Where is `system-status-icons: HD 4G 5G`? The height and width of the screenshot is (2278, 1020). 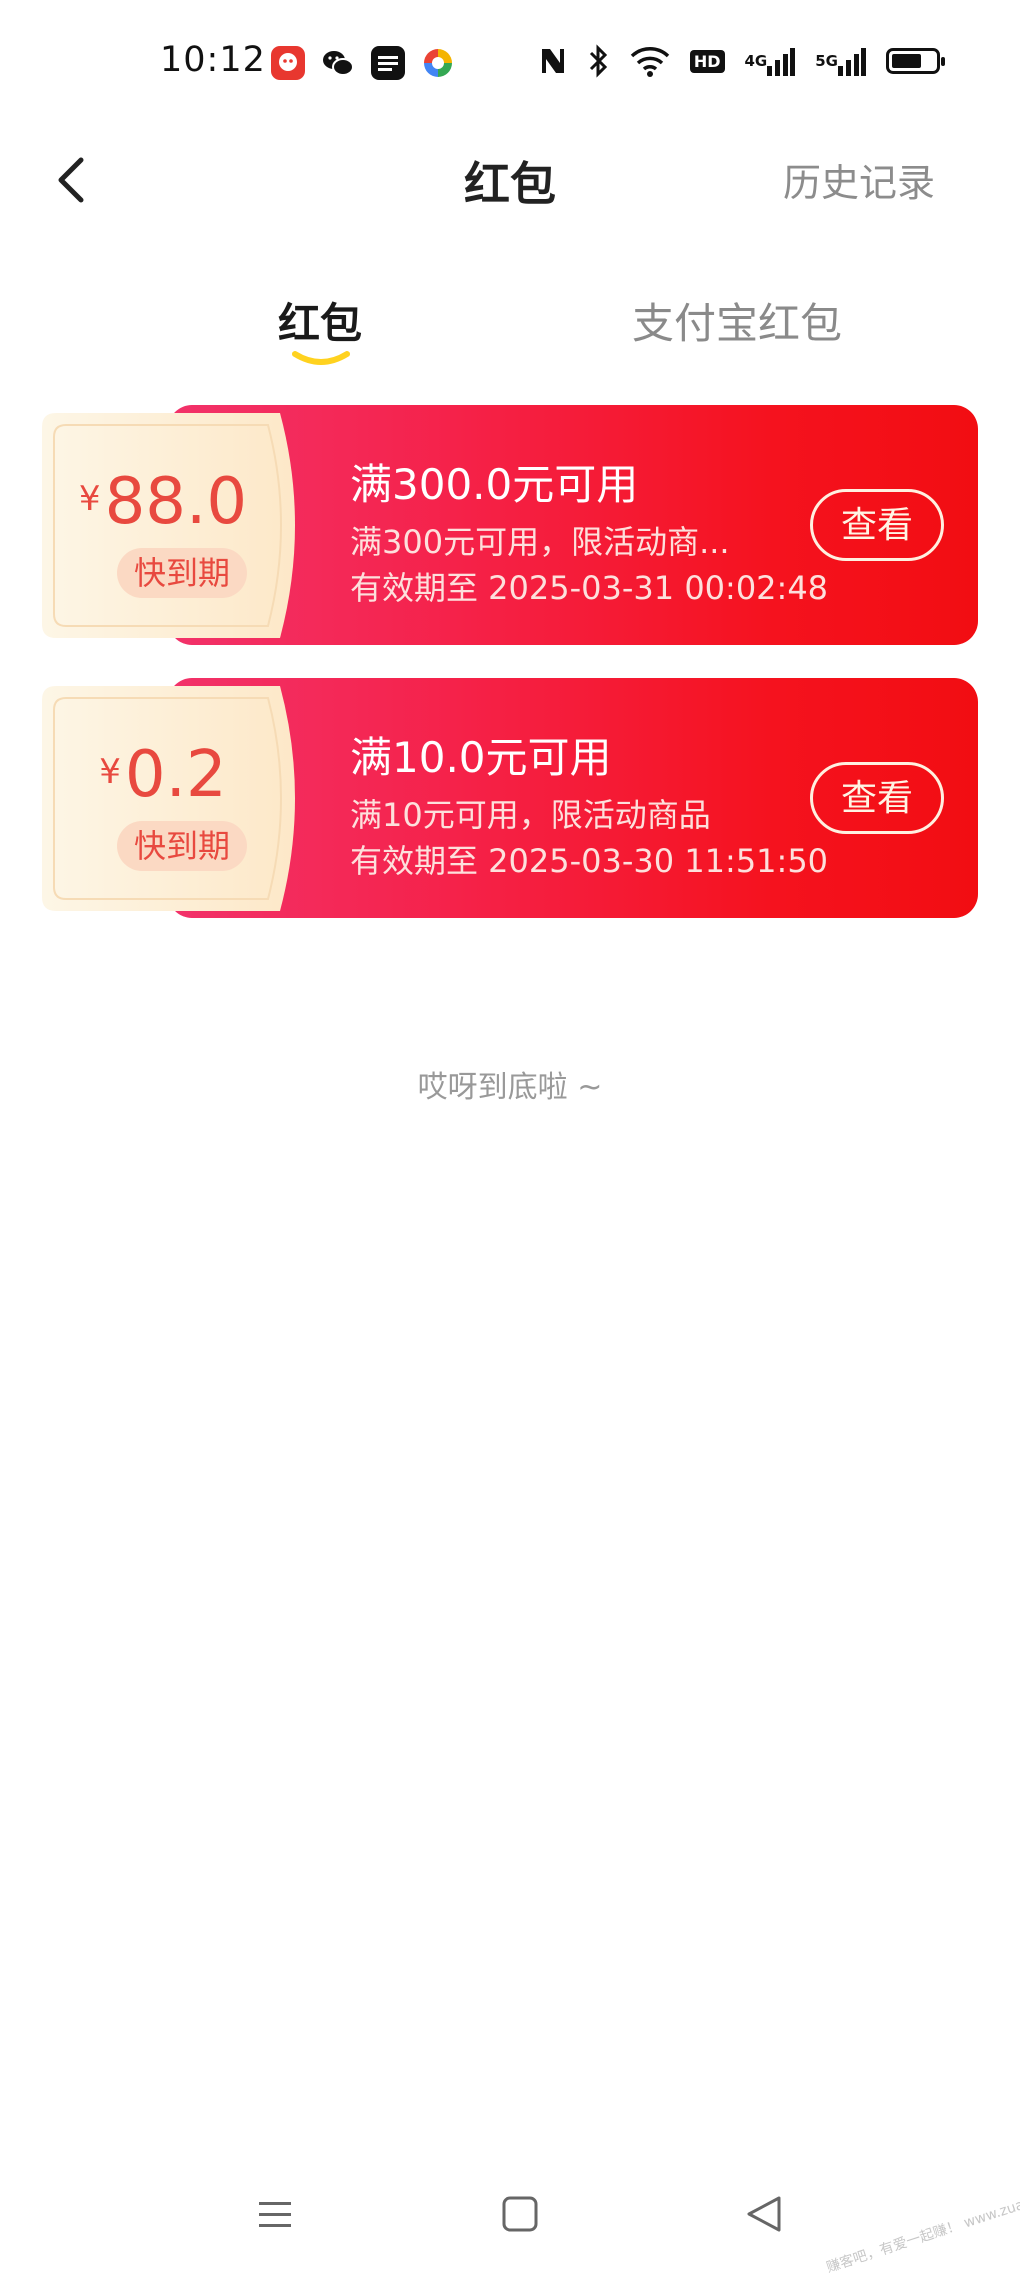
system-status-icons: HD 4G 5G is located at coordinates (741, 61).